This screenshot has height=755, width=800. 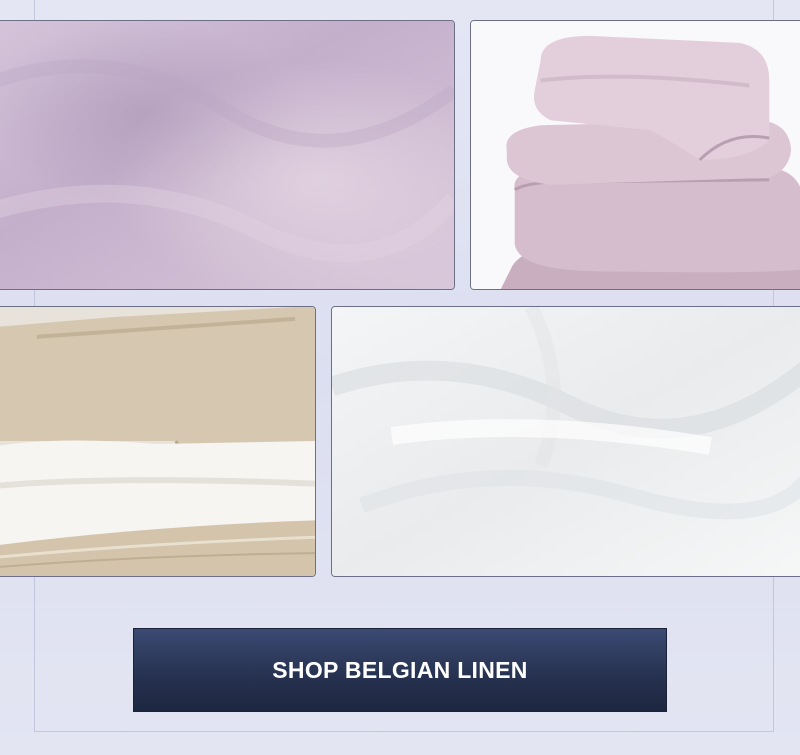 I want to click on natural-white-linen-stack-graphic, so click(x=157, y=441).